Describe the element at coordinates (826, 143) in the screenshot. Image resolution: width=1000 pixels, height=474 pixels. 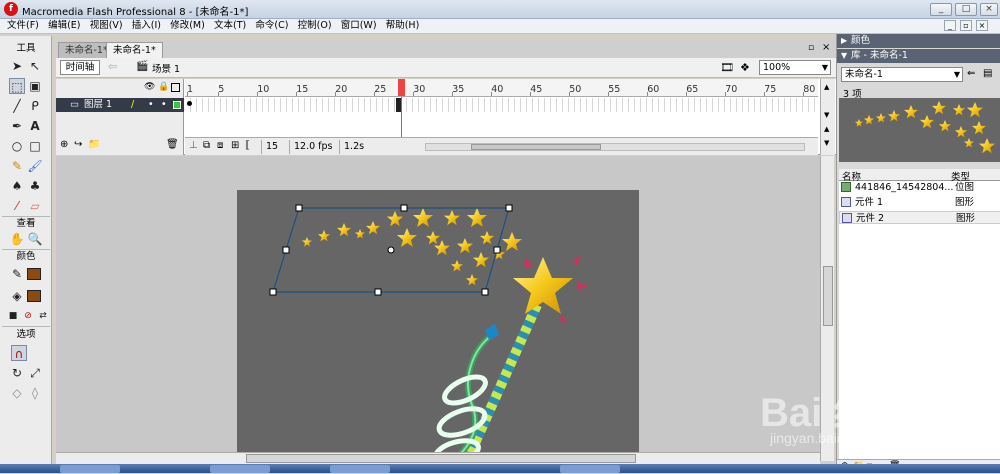
I see `scroll-down-icon-2: ▼` at that location.